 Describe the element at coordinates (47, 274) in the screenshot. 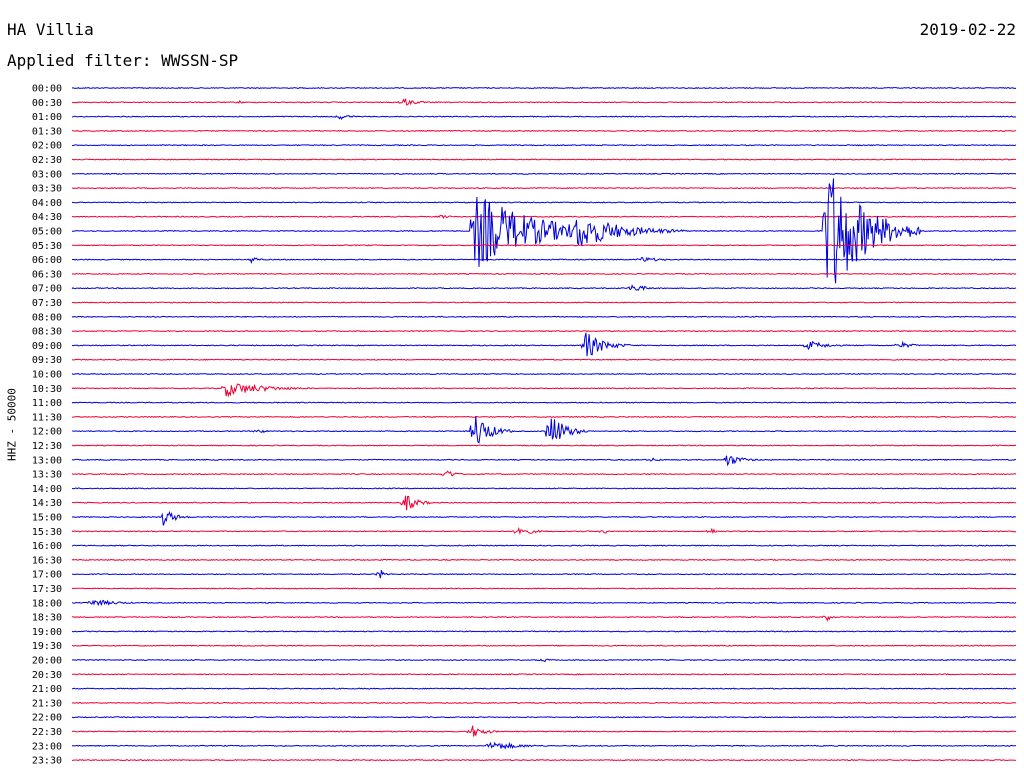

I see `row-time-label: 06:30` at that location.